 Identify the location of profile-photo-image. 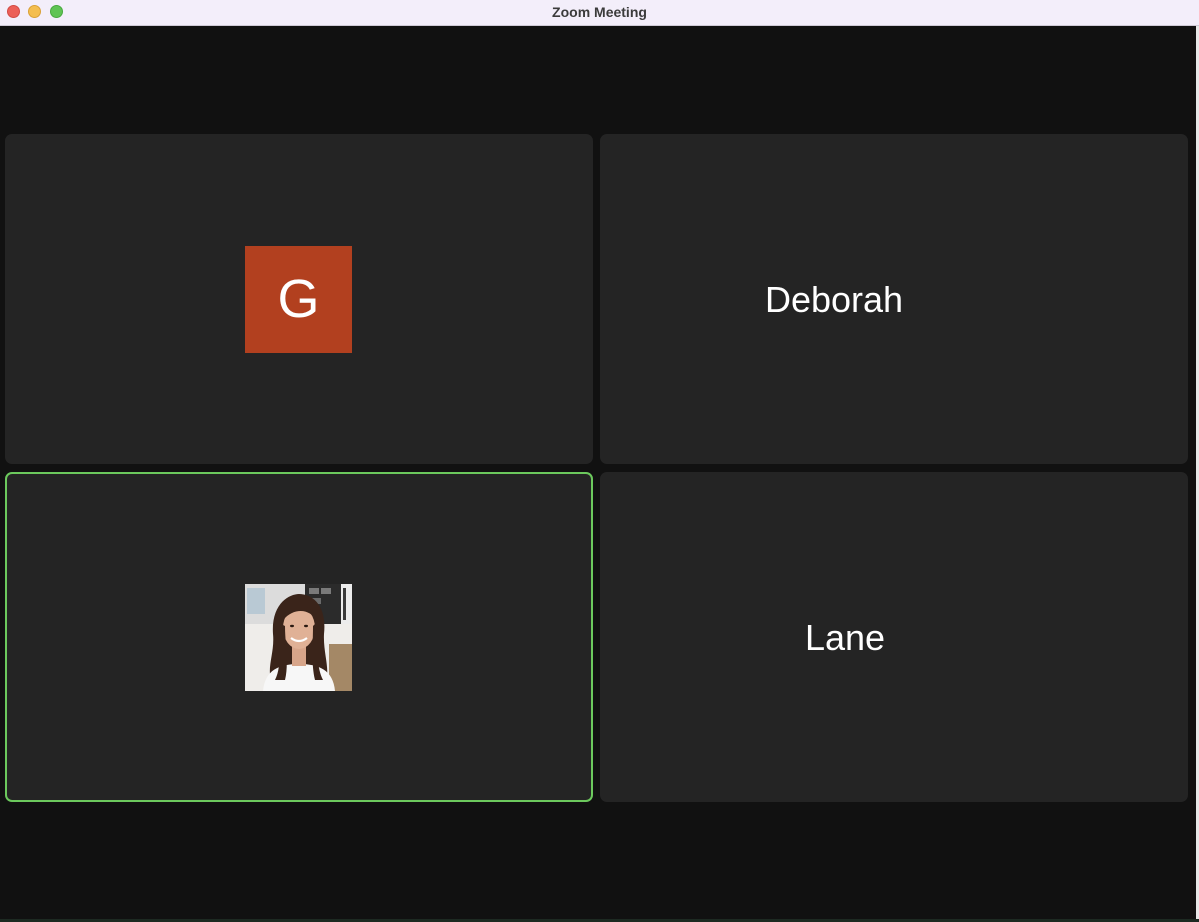
(298, 637).